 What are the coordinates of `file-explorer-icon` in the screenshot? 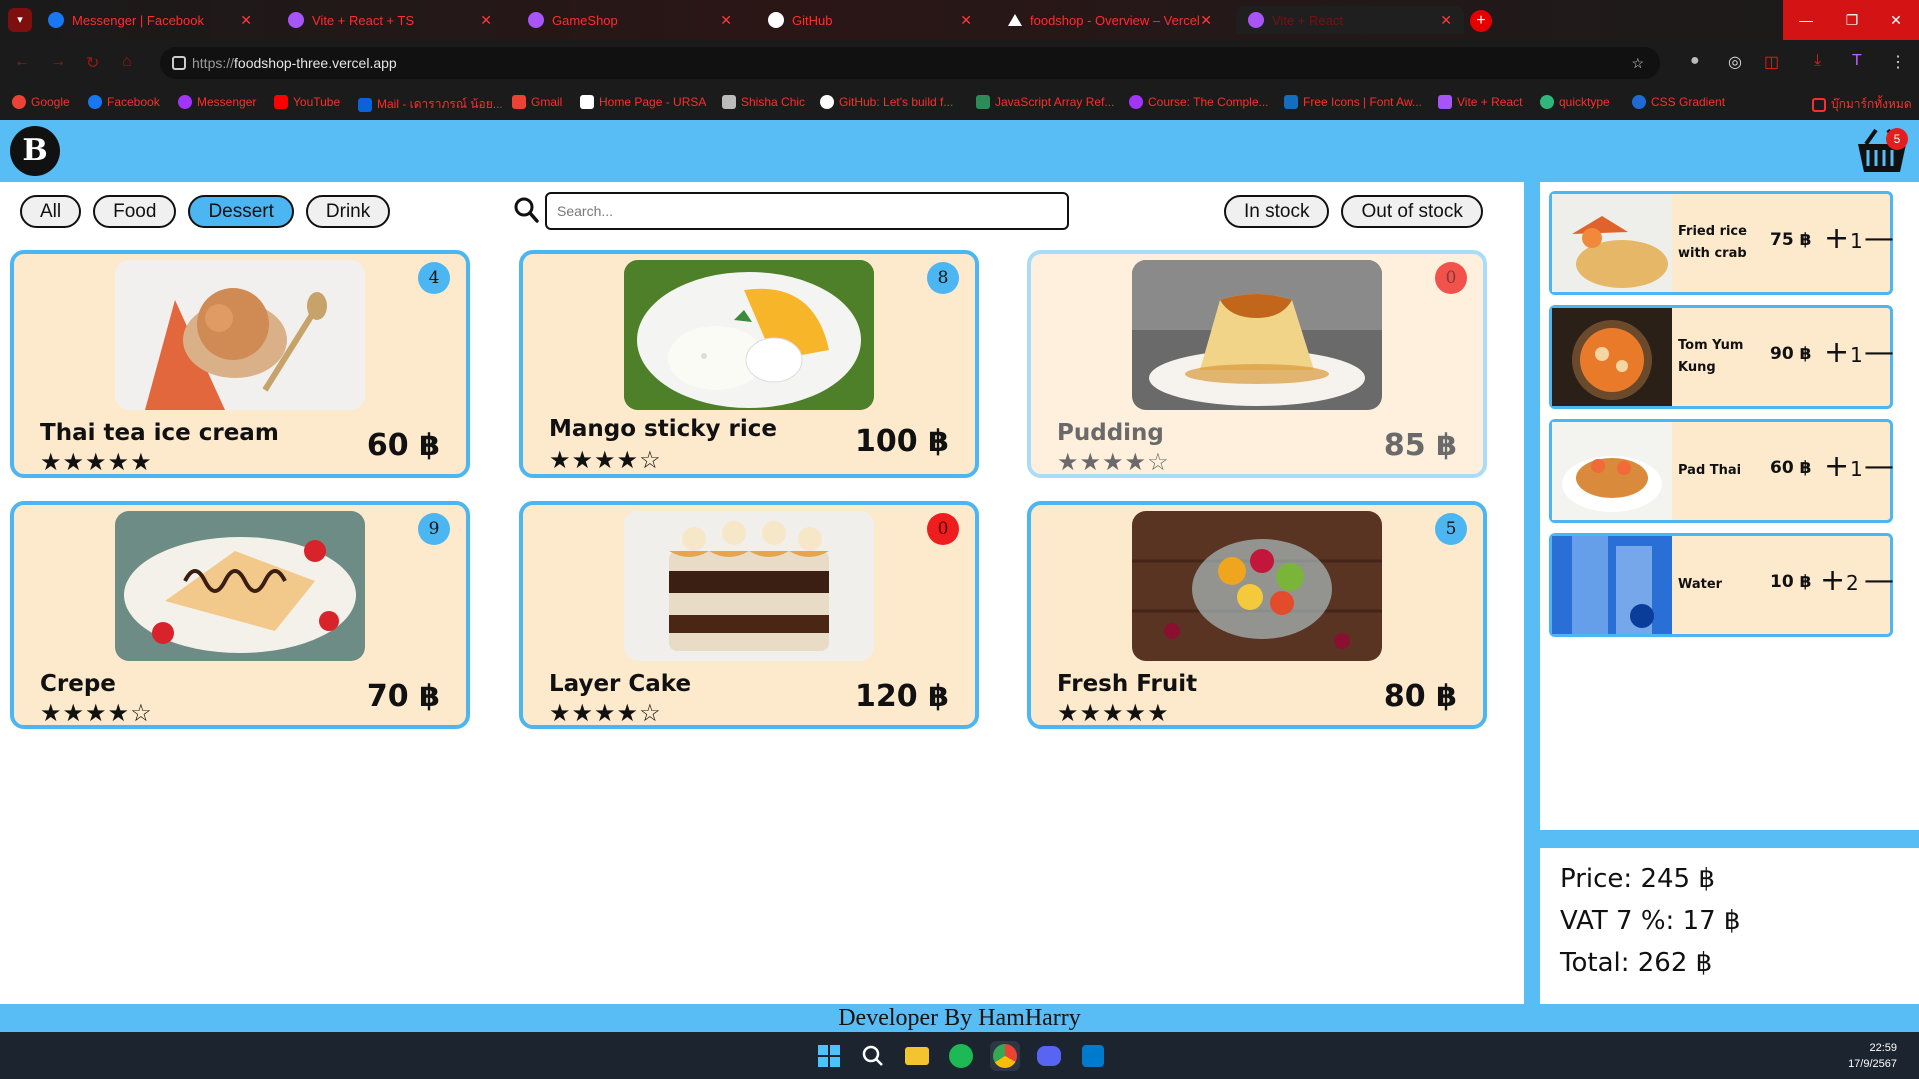 It's located at (917, 1056).